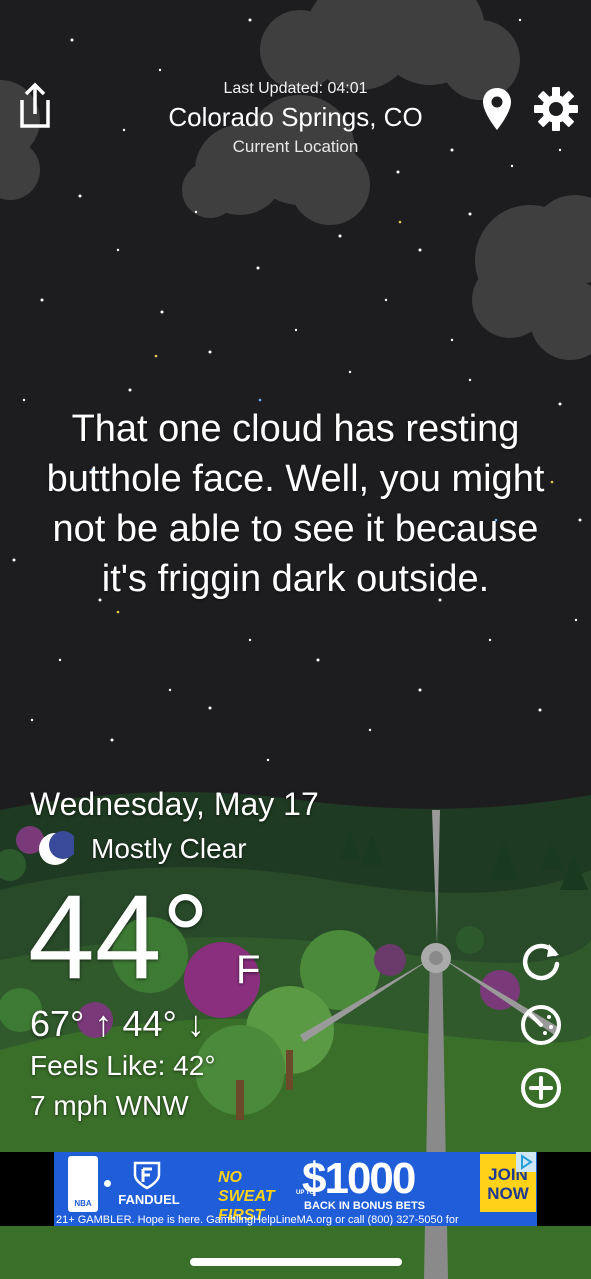 The height and width of the screenshot is (1279, 591). I want to click on add-location-button, so click(541, 1088).